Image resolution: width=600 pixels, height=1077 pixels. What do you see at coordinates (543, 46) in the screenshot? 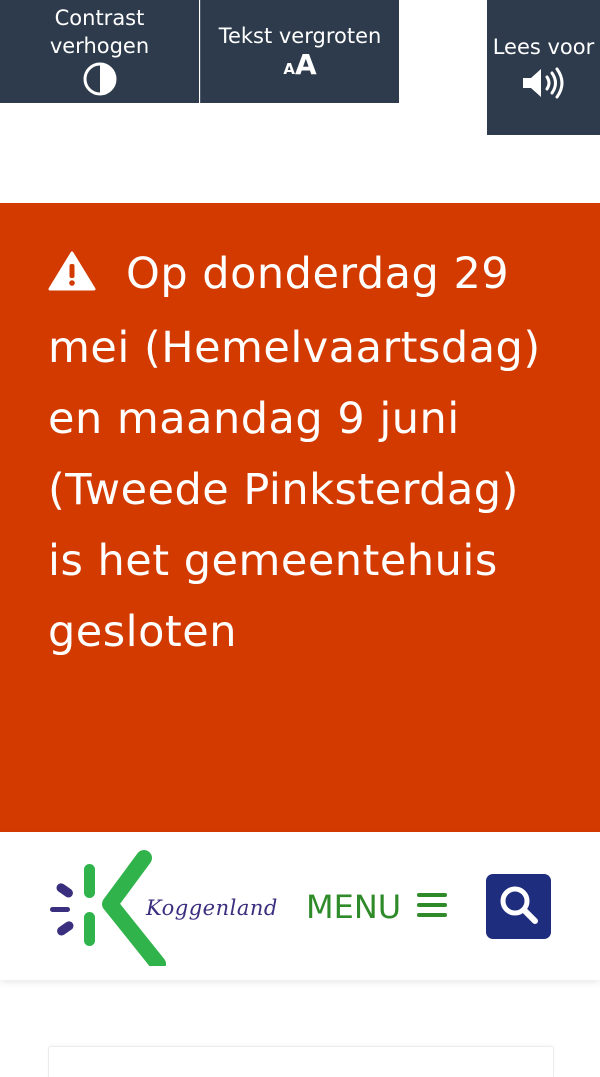
I see `read-aloud-label: Lees voor` at bounding box center [543, 46].